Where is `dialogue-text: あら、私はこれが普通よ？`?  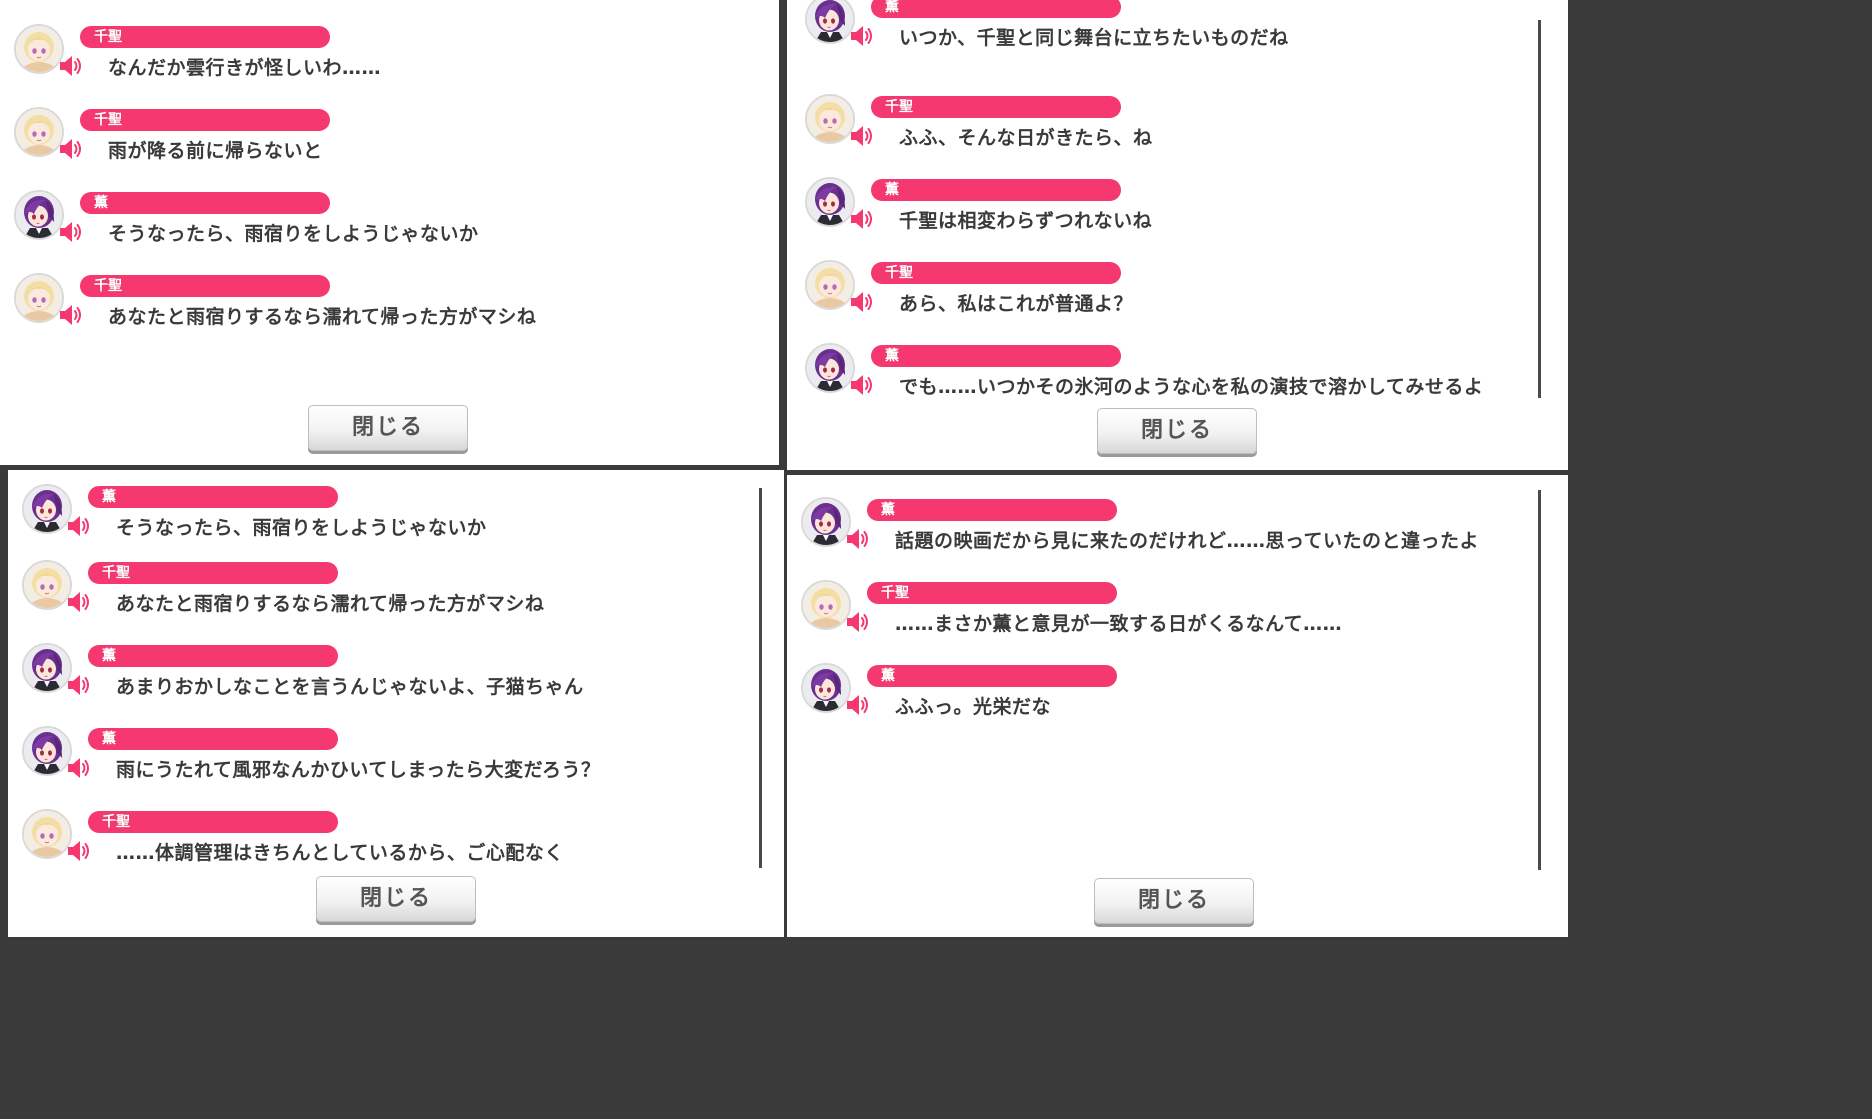
dialogue-text: あら、私はこれが普通よ？ is located at coordinates (1016, 304).